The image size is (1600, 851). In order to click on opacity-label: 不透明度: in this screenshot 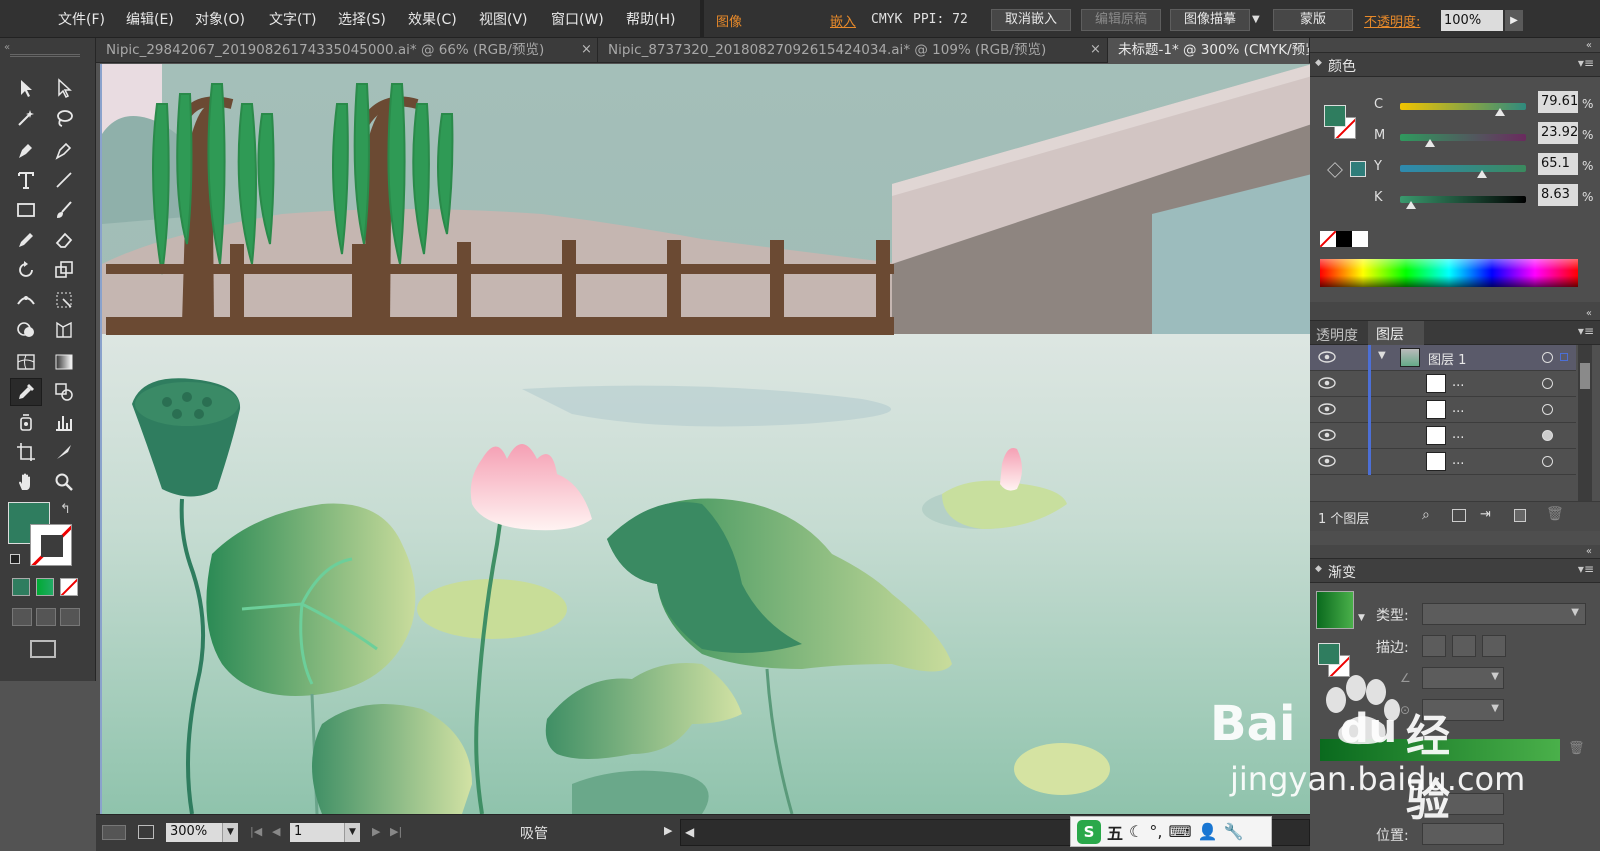, I will do `click(1392, 20)`.